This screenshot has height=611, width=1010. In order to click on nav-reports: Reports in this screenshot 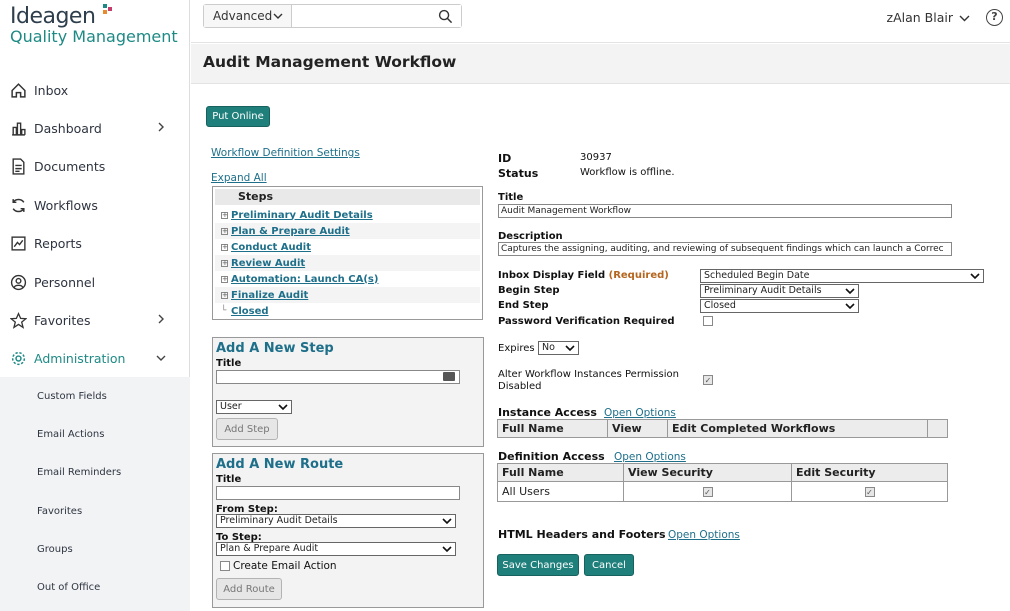, I will do `click(95, 244)`.